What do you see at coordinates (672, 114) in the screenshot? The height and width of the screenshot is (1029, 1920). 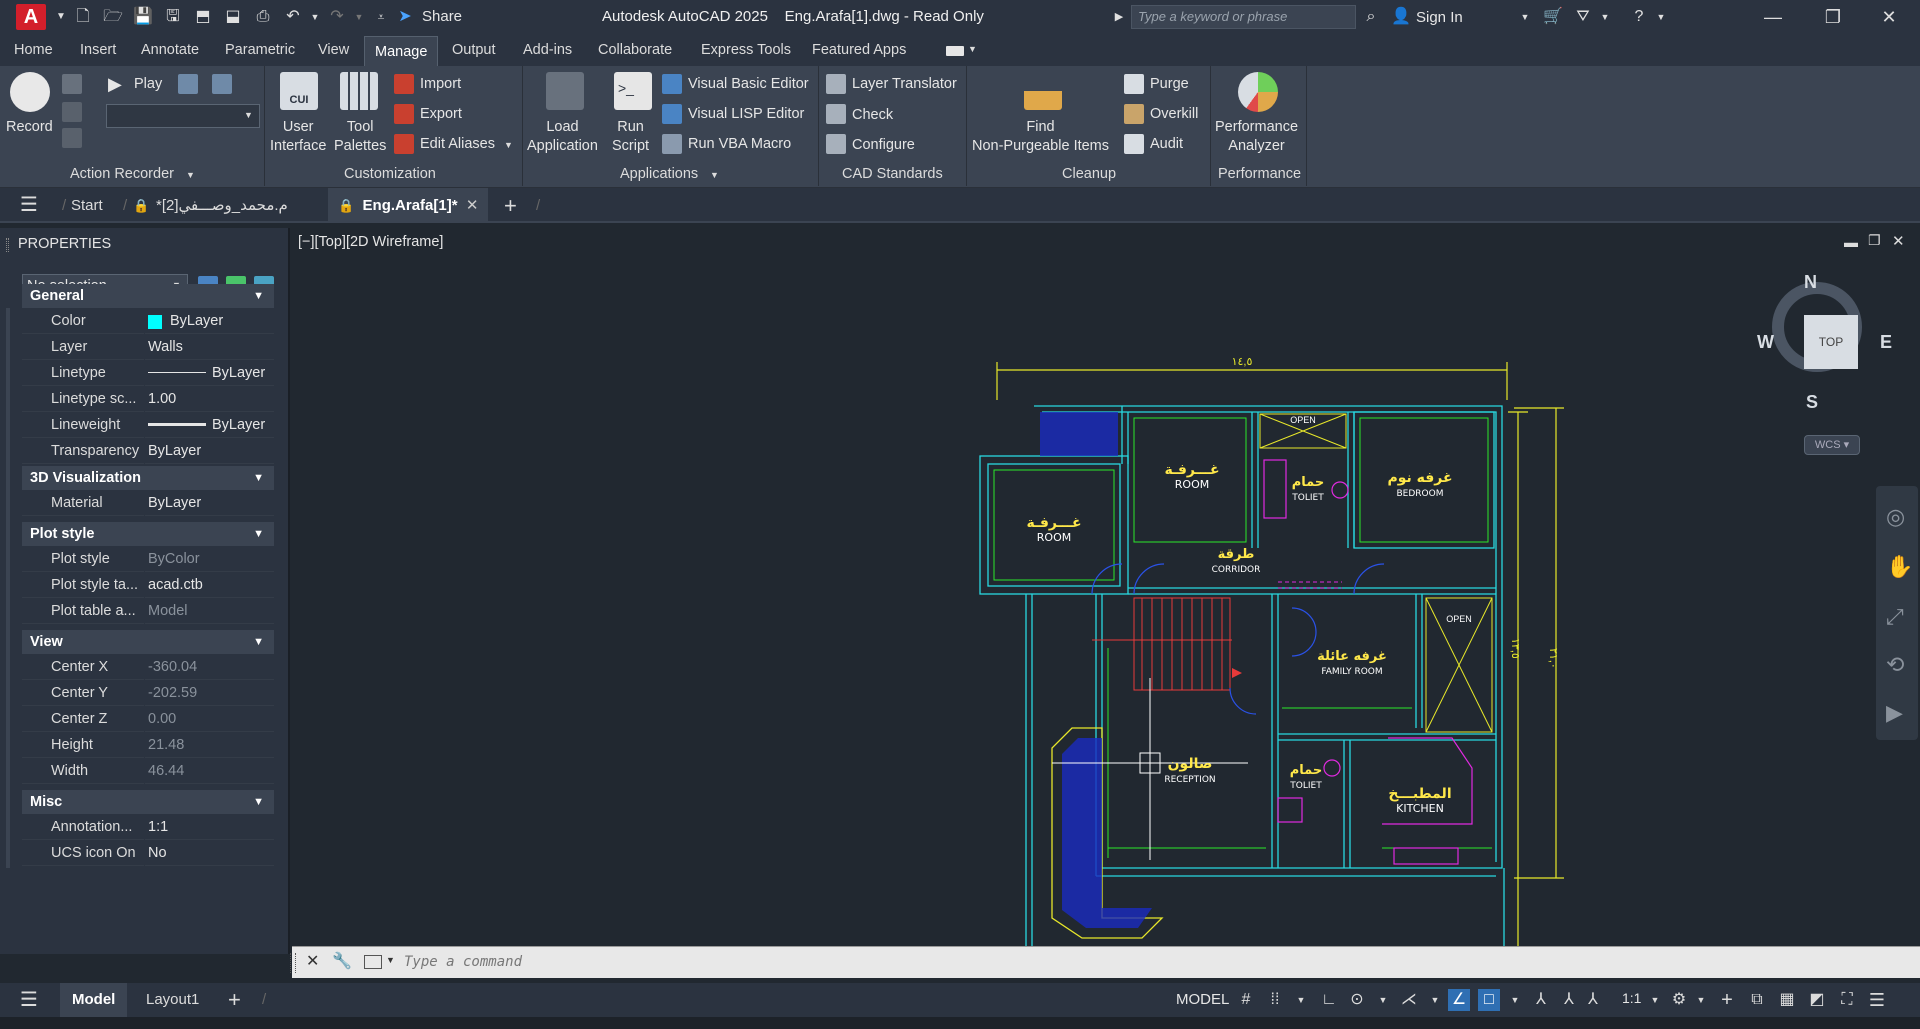 I see `visual-lisp-icon` at bounding box center [672, 114].